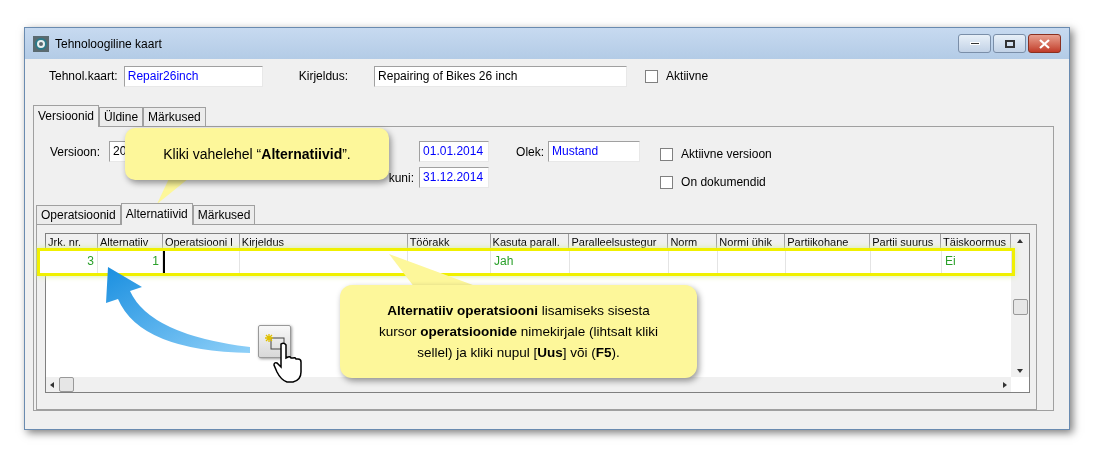 Image resolution: width=1093 pixels, height=452 pixels. Describe the element at coordinates (501, 76) in the screenshot. I see `text-field: Repairing of Bikes 26 inch` at that location.